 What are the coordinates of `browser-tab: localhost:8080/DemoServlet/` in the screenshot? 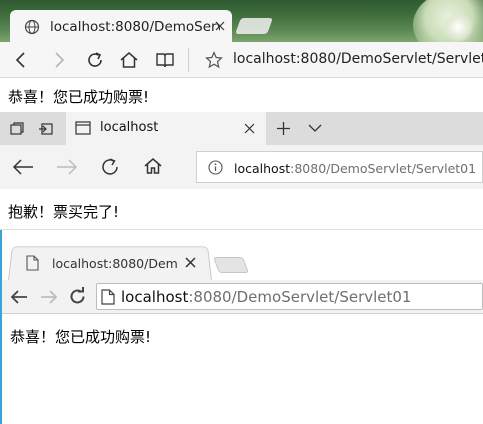 It's located at (121, 26).